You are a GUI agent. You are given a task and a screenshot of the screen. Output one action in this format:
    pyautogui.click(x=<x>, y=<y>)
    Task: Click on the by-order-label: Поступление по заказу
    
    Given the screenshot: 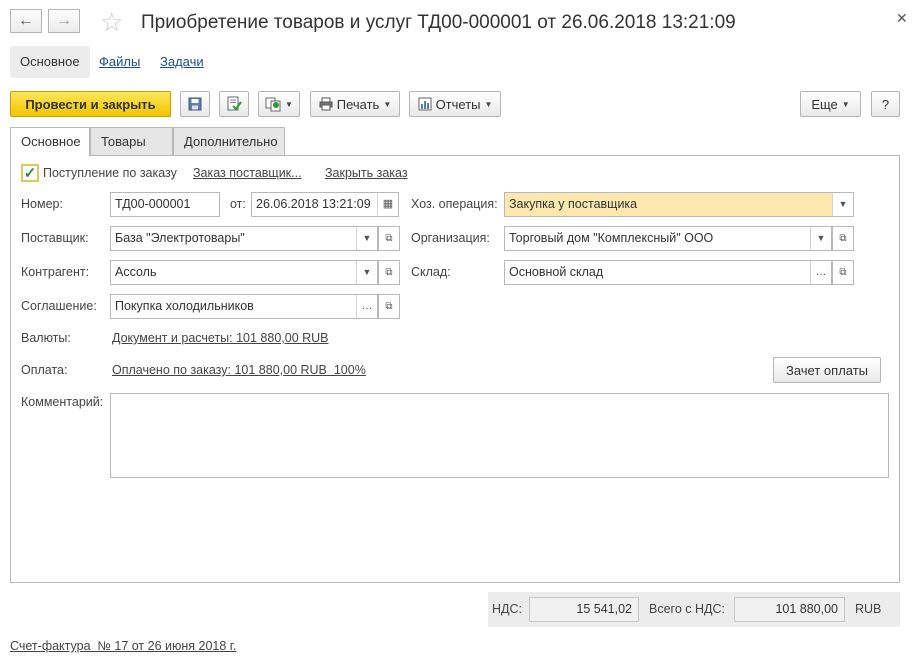 What is the action you would take?
    pyautogui.click(x=110, y=173)
    